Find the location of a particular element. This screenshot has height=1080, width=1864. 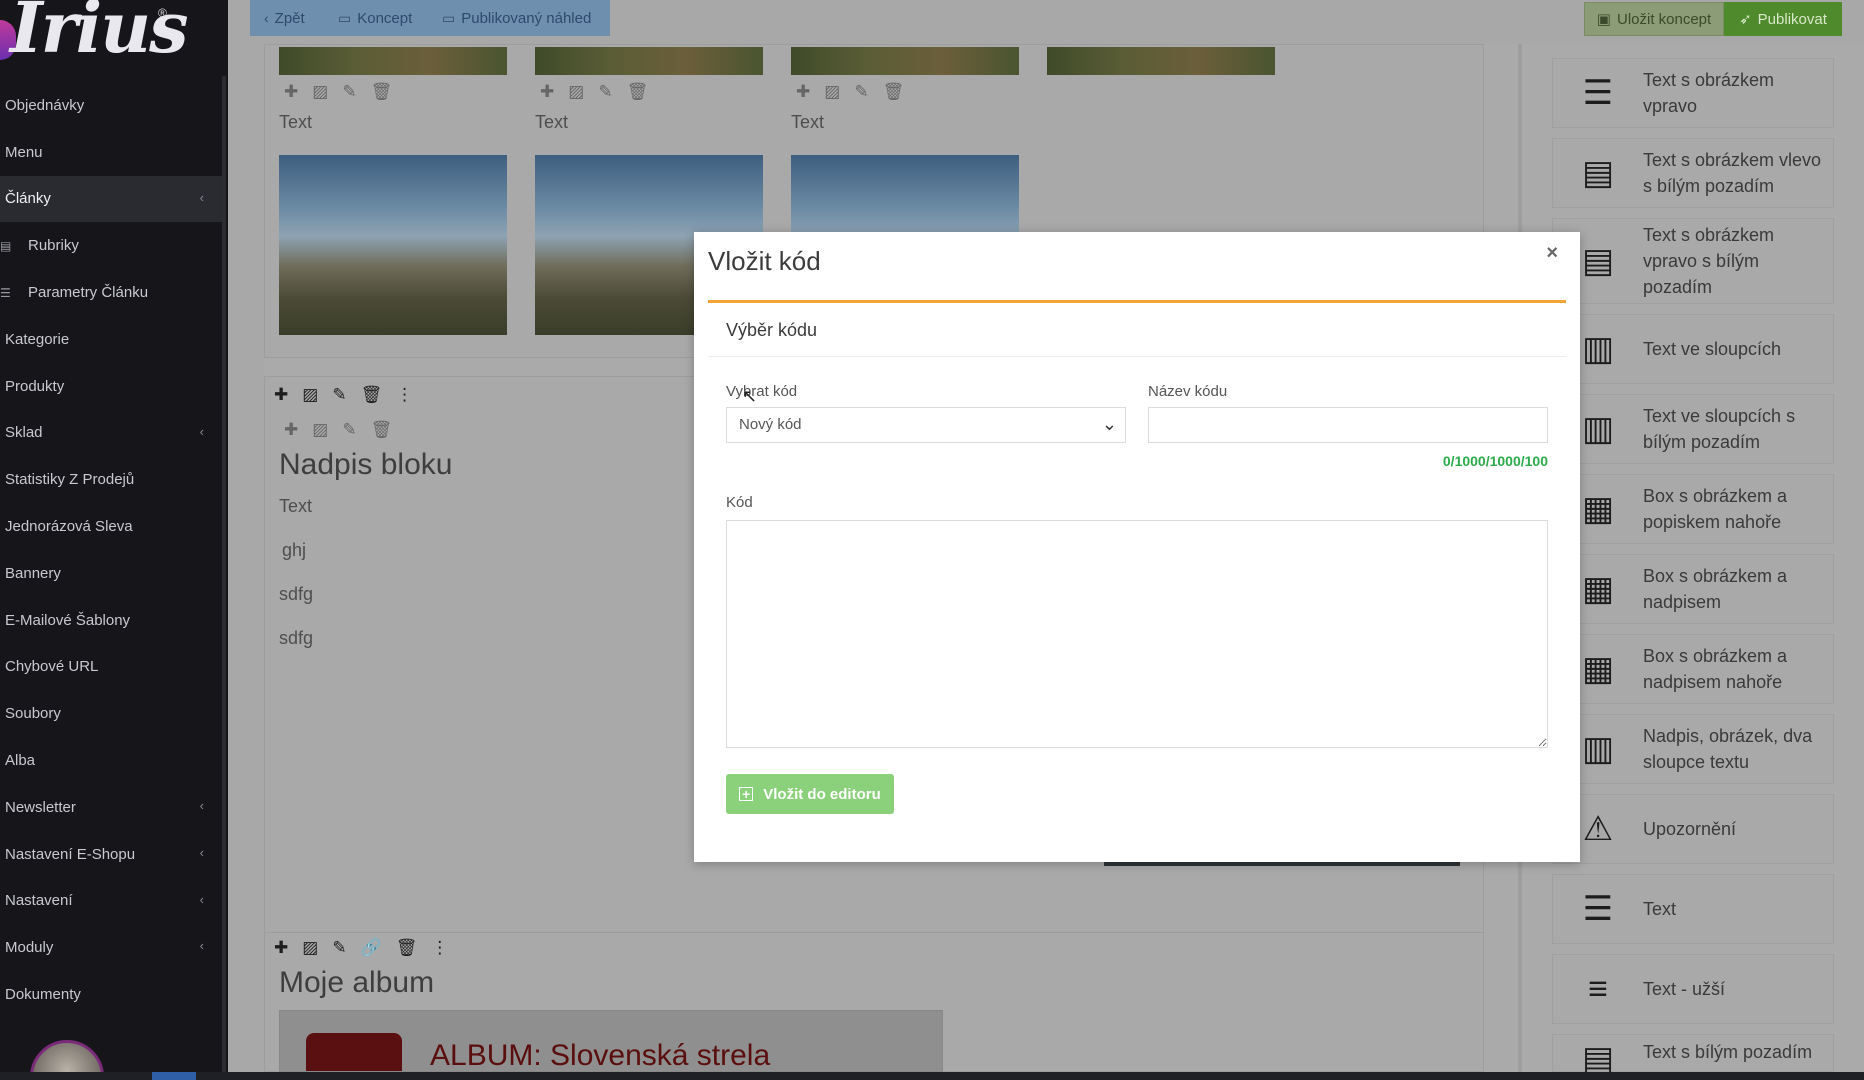

block-label: Upozornění is located at coordinates (1690, 829).